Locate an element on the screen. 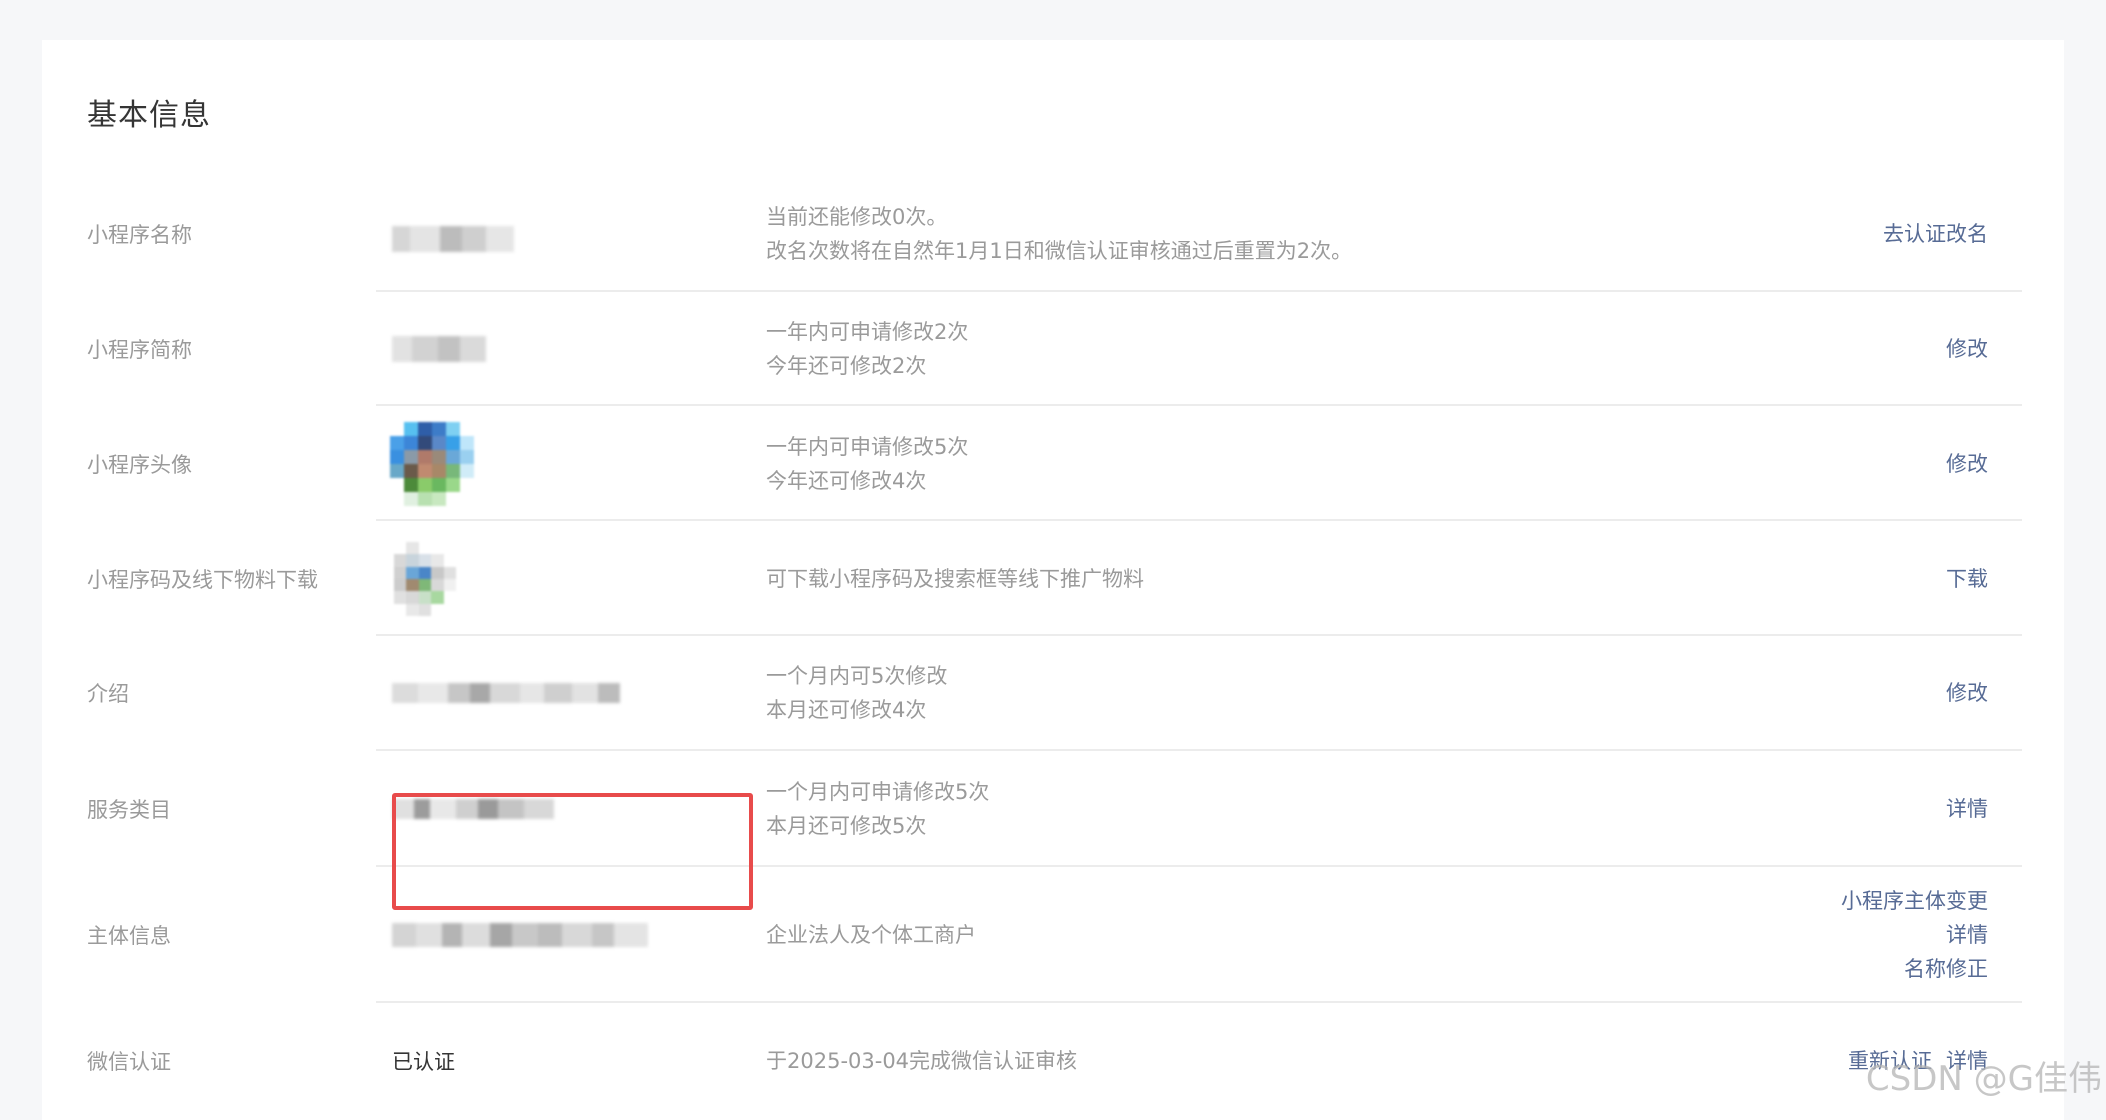  row-label: 小程序头像 is located at coordinates (139, 464).